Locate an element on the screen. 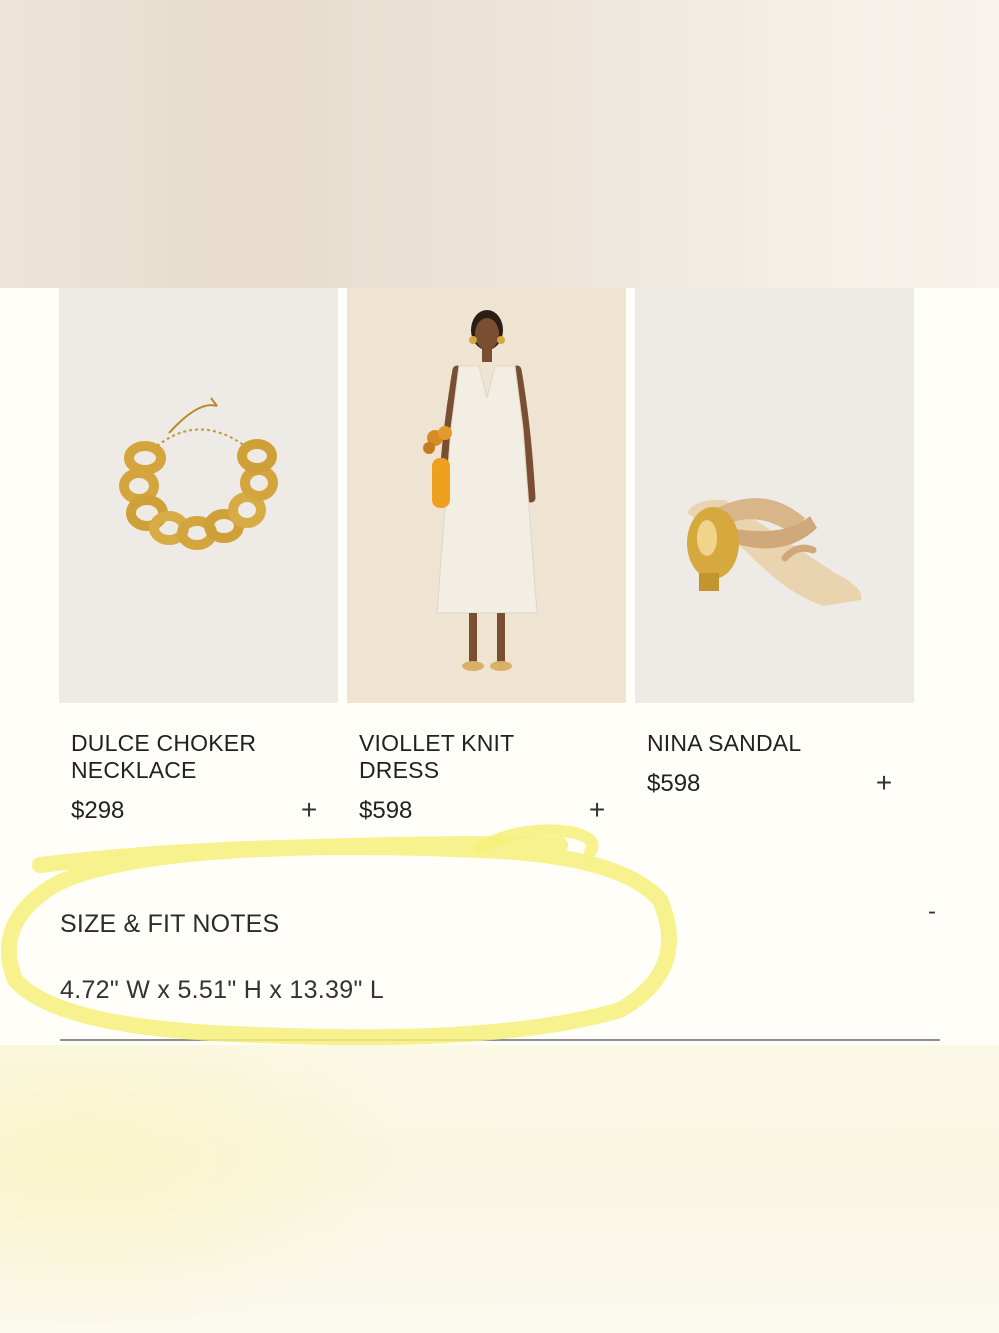 The image size is (999, 1333). product-name: NINA SANDAL is located at coordinates (767, 743).